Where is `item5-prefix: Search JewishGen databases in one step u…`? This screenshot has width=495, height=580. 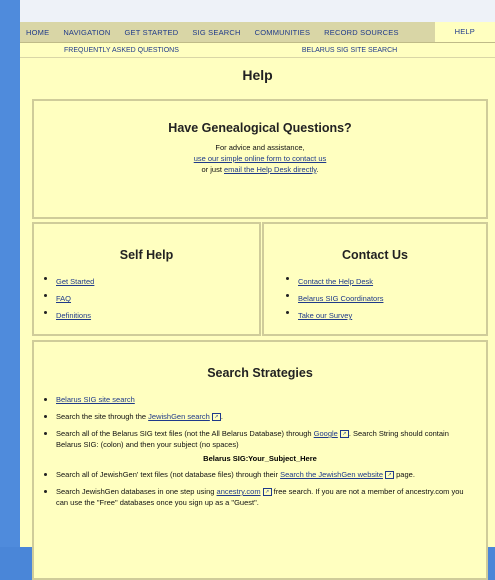
item5-prefix: Search JewishGen databases in one step u… is located at coordinates (136, 491).